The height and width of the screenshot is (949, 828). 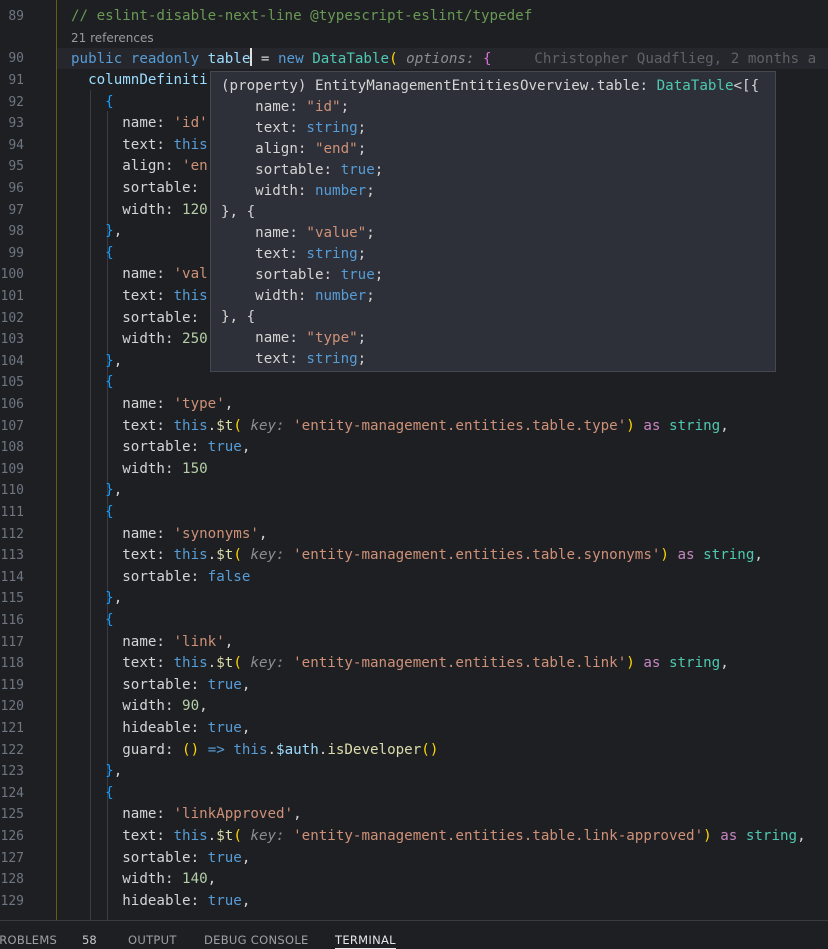 What do you see at coordinates (498, 275) in the screenshot?
I see `hover-line: sortable: true;` at bounding box center [498, 275].